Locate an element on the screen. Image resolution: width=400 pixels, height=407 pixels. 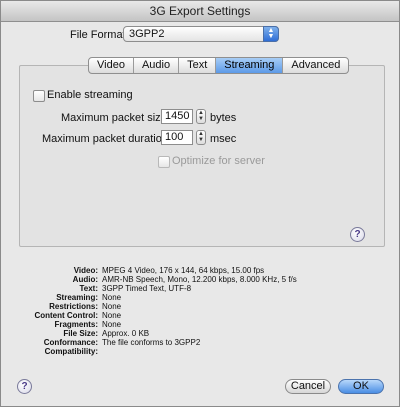
tab-audio: Audio is located at coordinates (157, 65).